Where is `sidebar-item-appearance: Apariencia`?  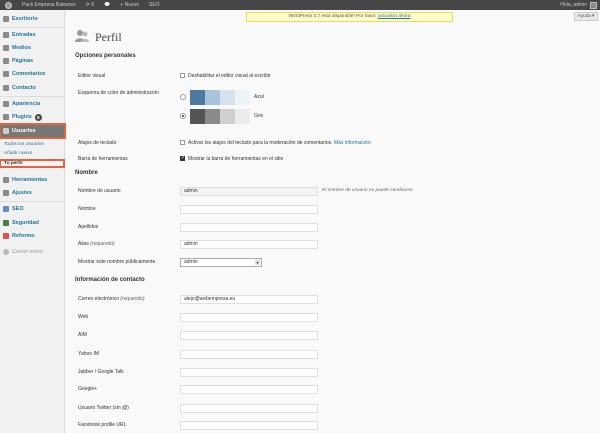 sidebar-item-appearance: Apariencia is located at coordinates (32, 104).